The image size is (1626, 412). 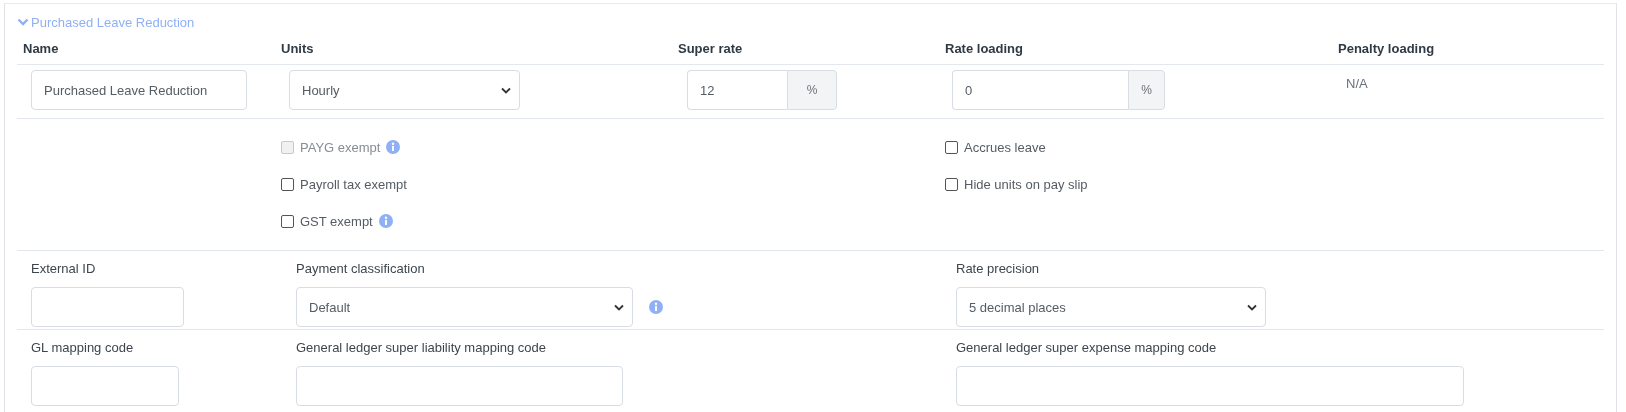 I want to click on input-field: Purchased Leave Reduction, so click(x=139, y=90).